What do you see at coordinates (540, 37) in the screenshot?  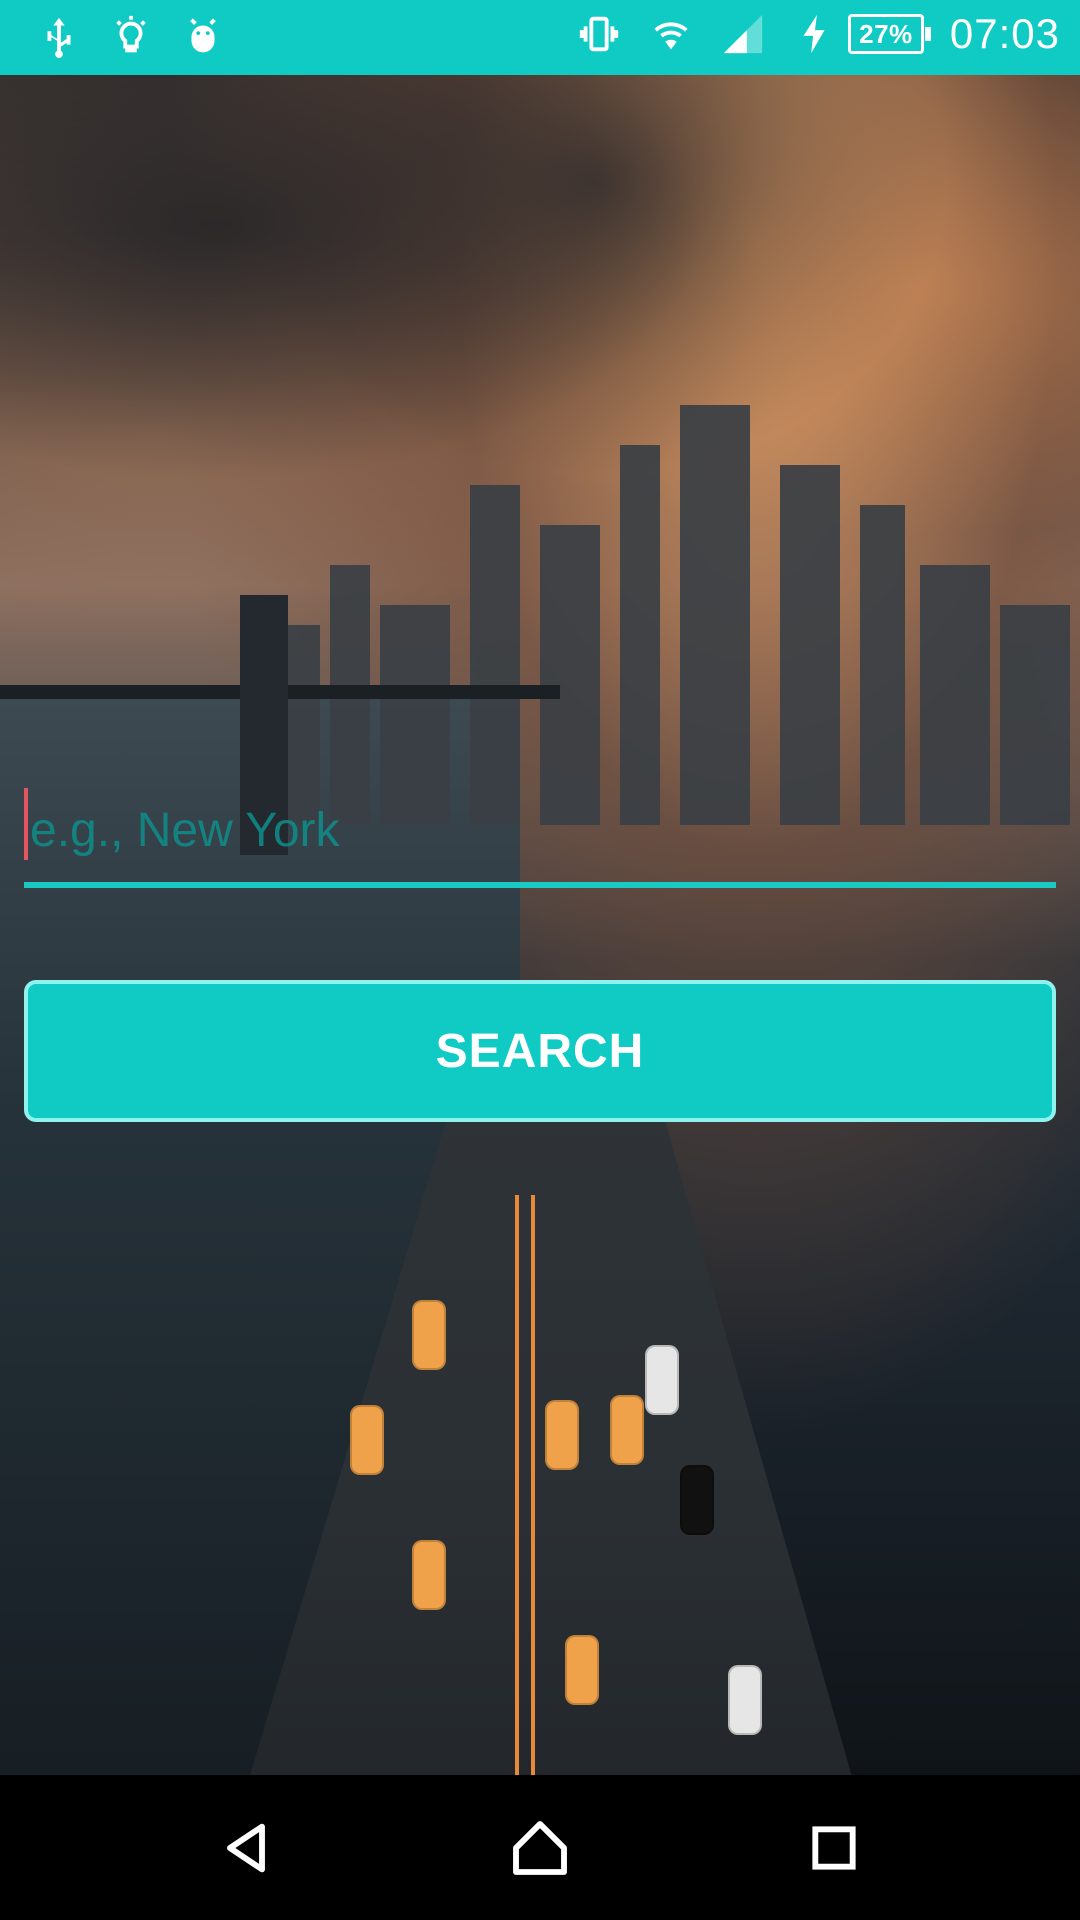 I see `status-bar: 27% 07:03` at bounding box center [540, 37].